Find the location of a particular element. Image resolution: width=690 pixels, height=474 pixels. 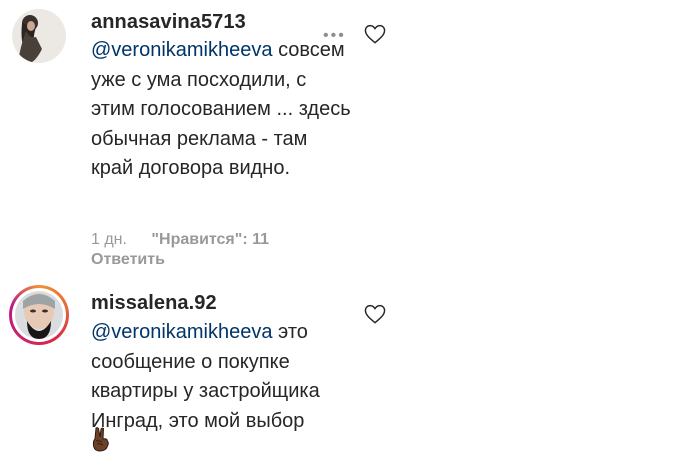

reply-button: Ответить is located at coordinates (128, 260).